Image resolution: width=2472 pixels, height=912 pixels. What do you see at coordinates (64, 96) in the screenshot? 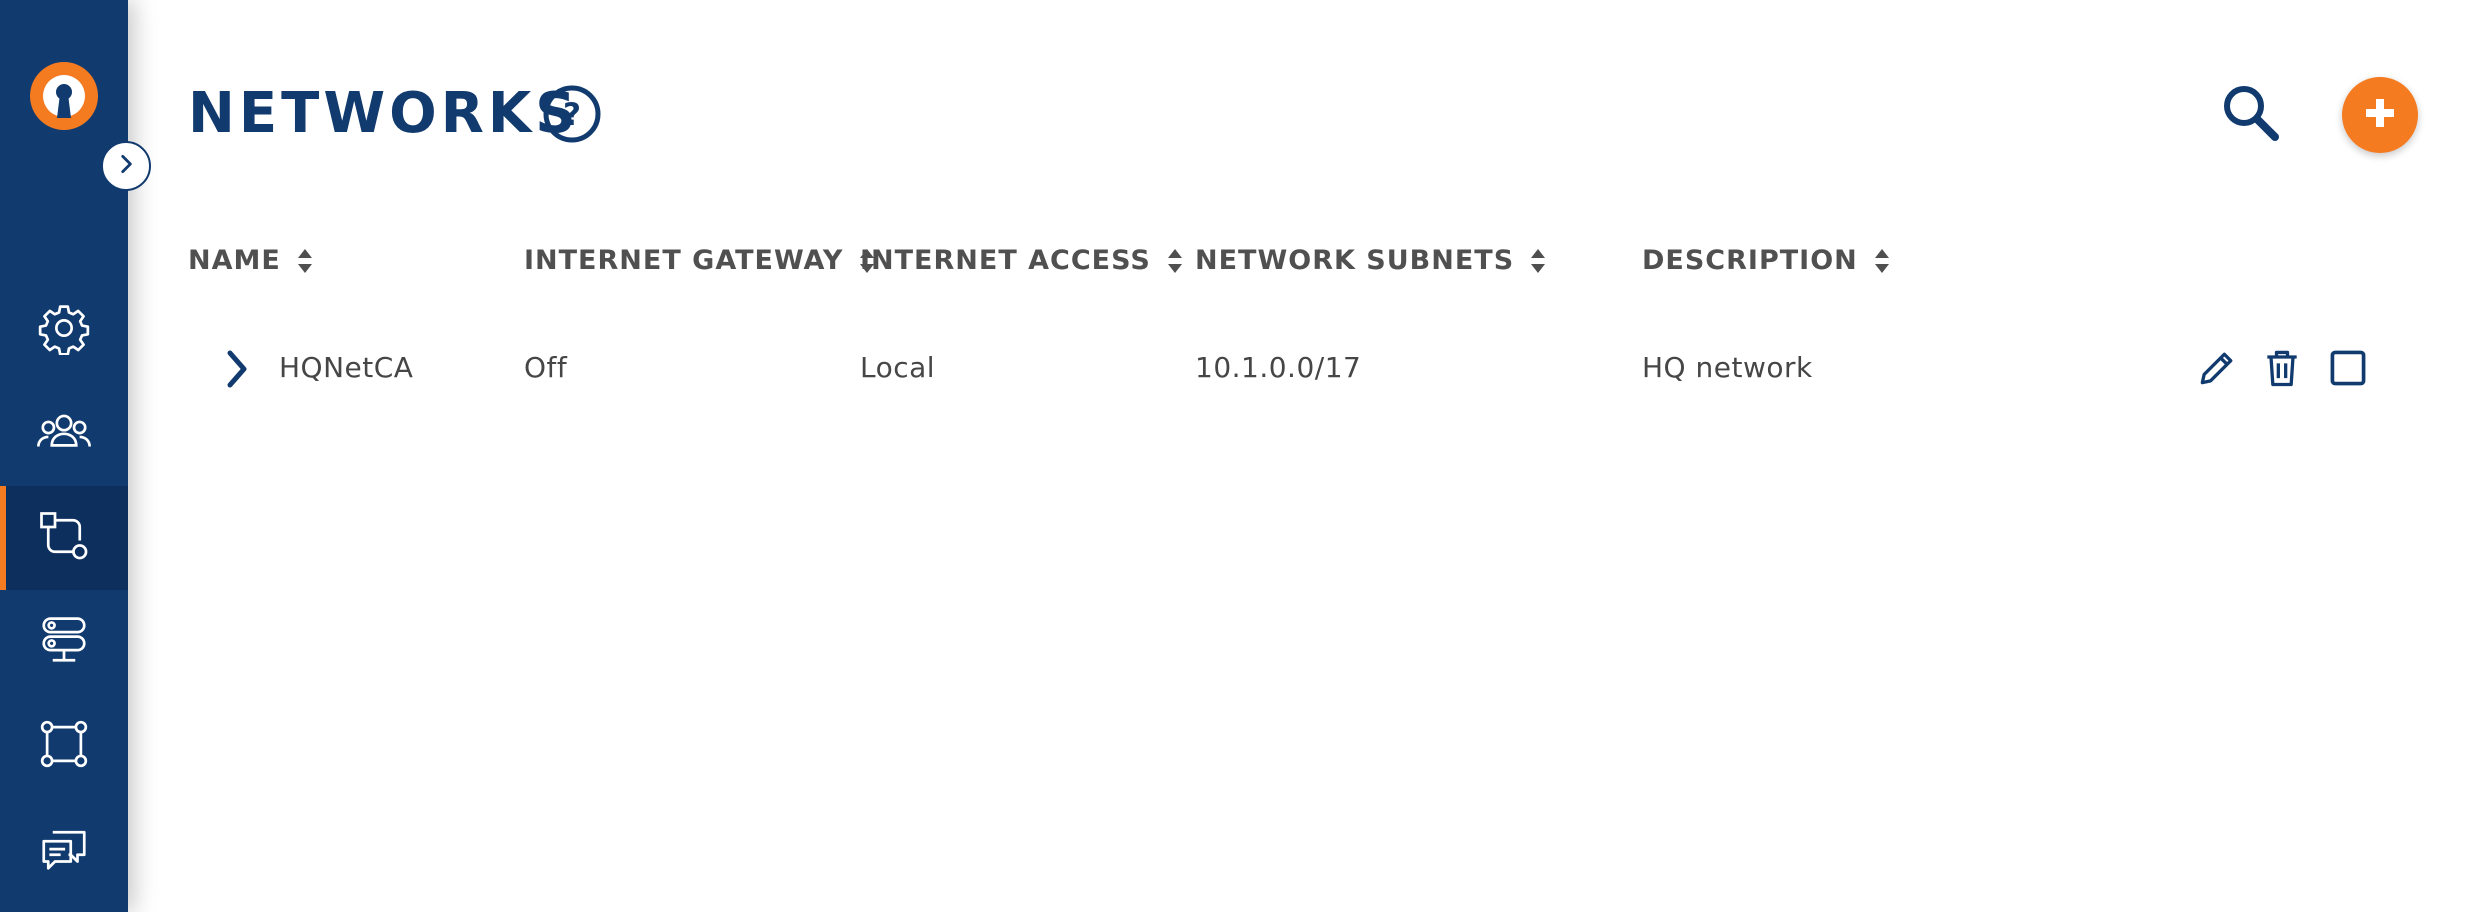
I see `keyhole-logo-icon` at bounding box center [64, 96].